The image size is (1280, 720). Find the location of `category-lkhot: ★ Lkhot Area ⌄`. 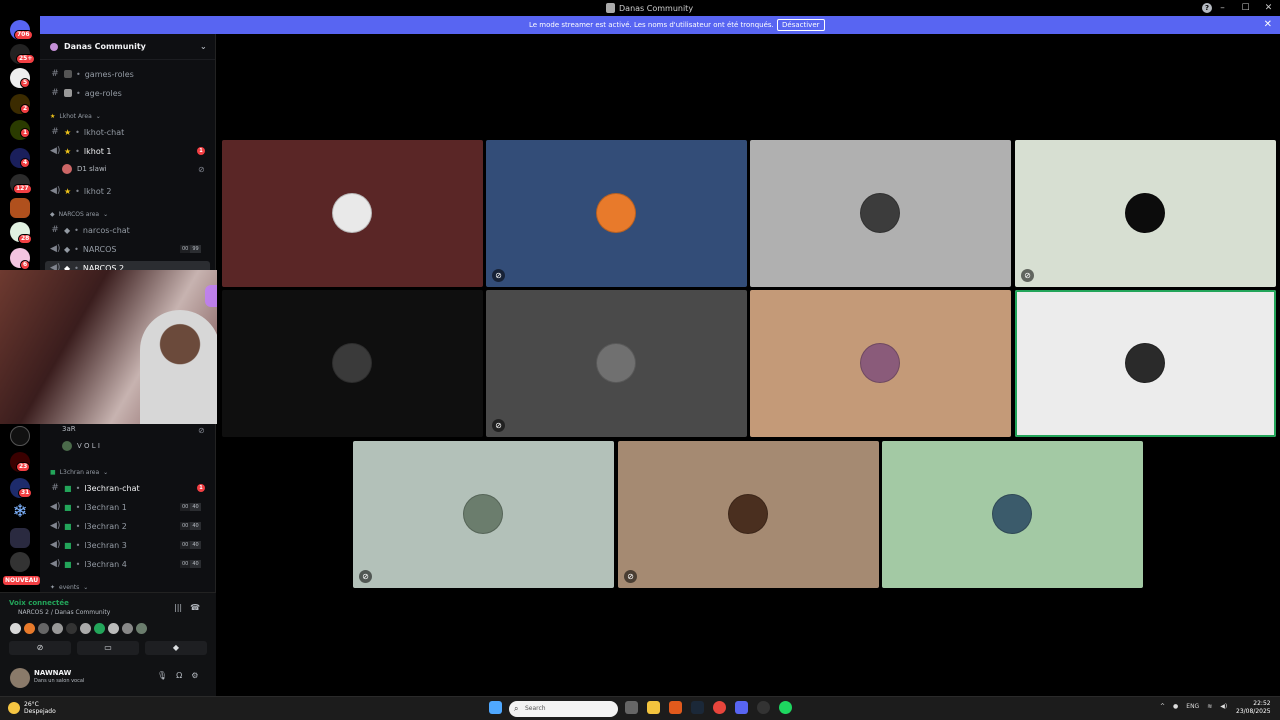

category-lkhot: ★ Lkhot Area ⌄ is located at coordinates (75, 116).